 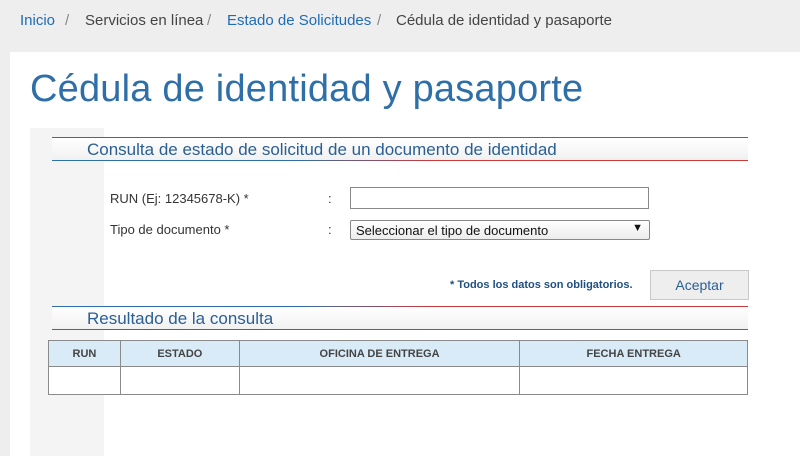 What do you see at coordinates (180, 318) in the screenshot?
I see `result-section-title: Resultado de la consulta` at bounding box center [180, 318].